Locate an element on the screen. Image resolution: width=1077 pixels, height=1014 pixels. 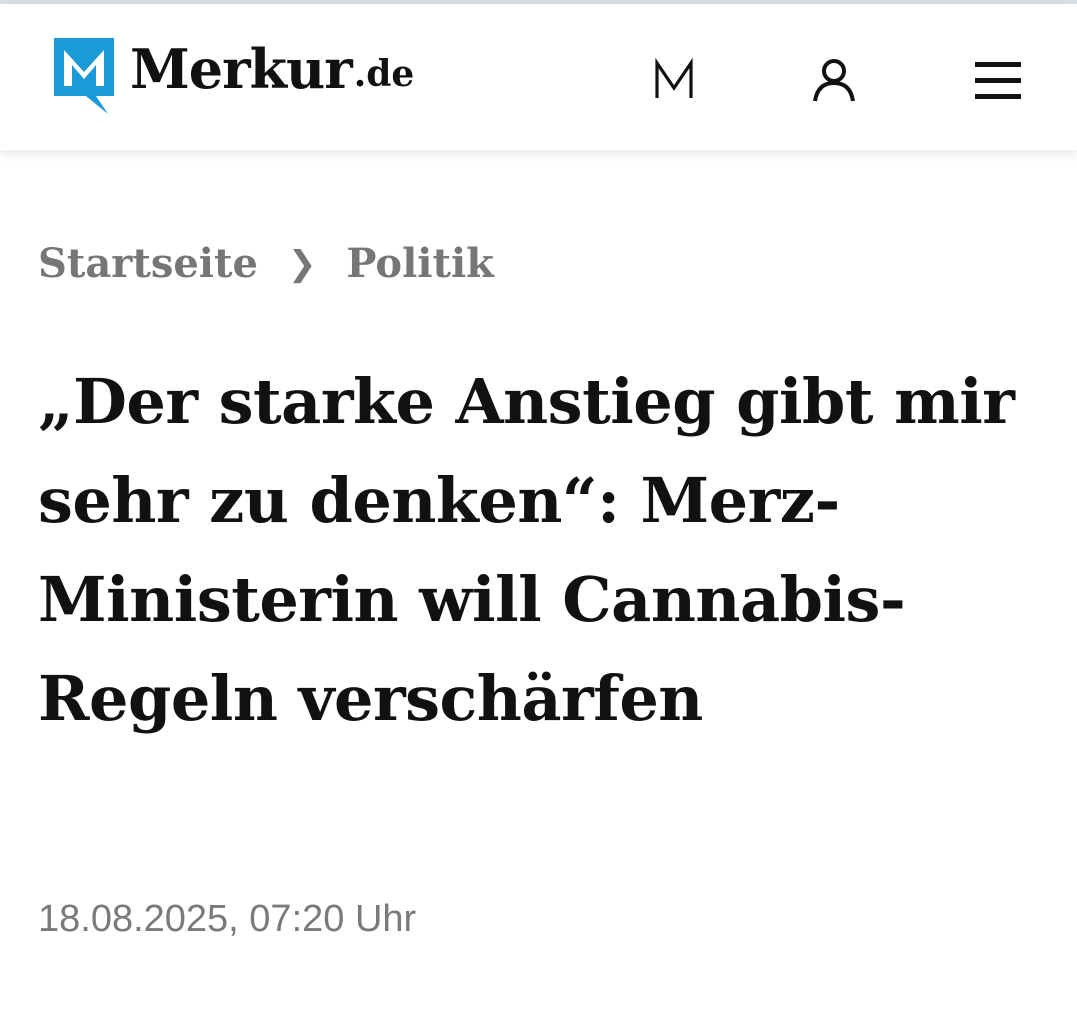
logo-wordmark: Merkur is located at coordinates (241, 69).